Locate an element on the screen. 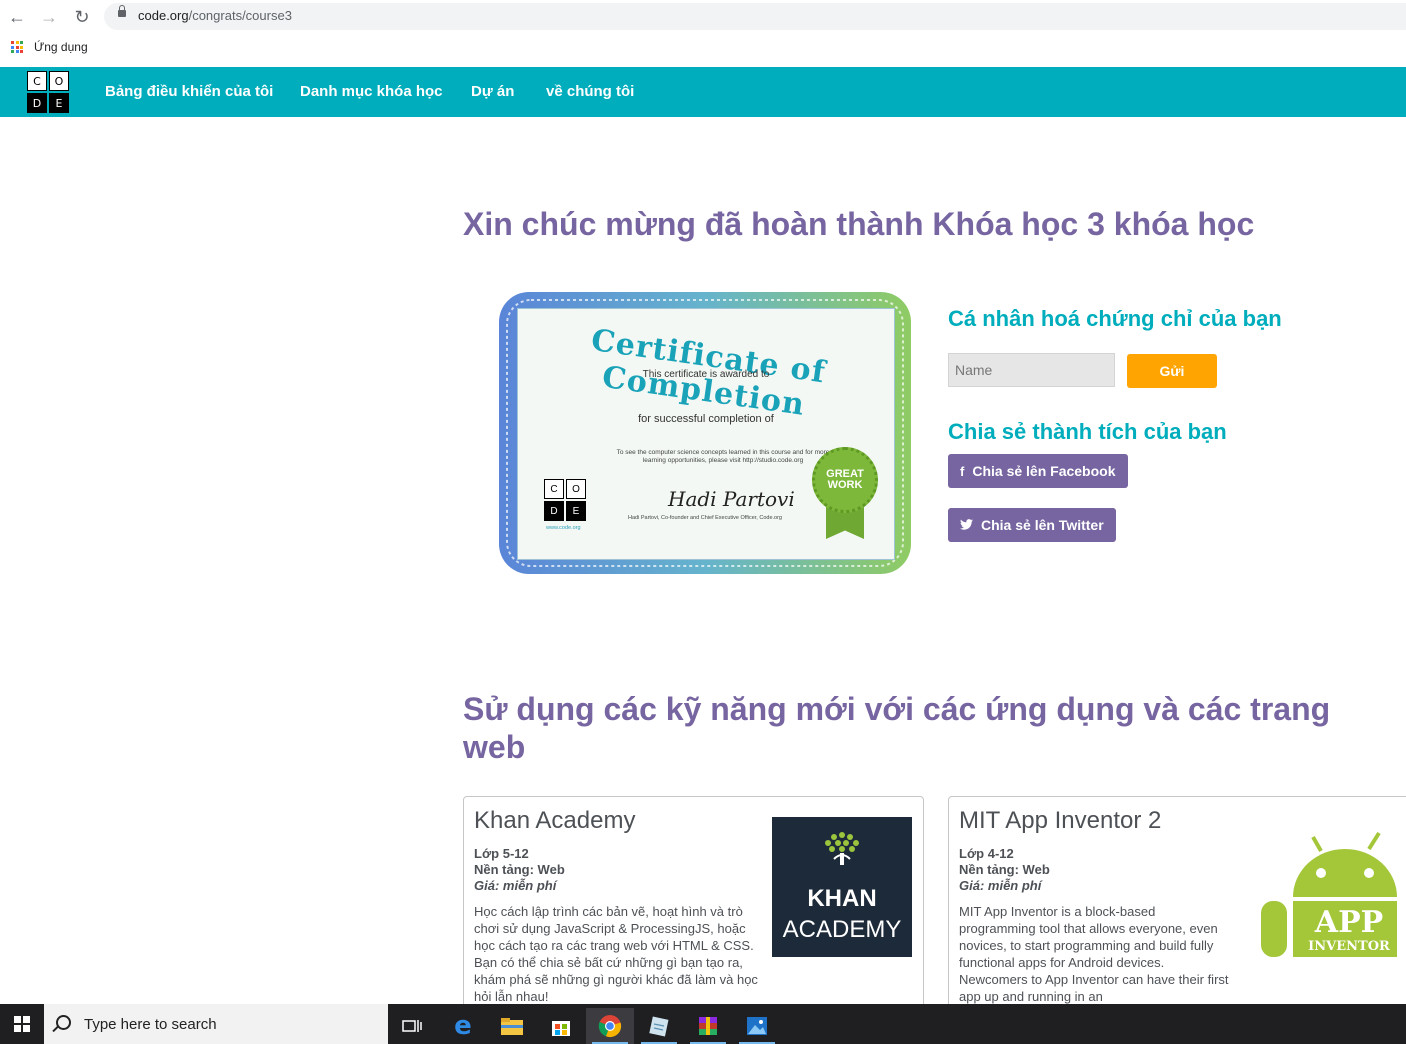 The width and height of the screenshot is (1406, 1044). khan-academy-logo: KHAN ACADEMY is located at coordinates (842, 887).